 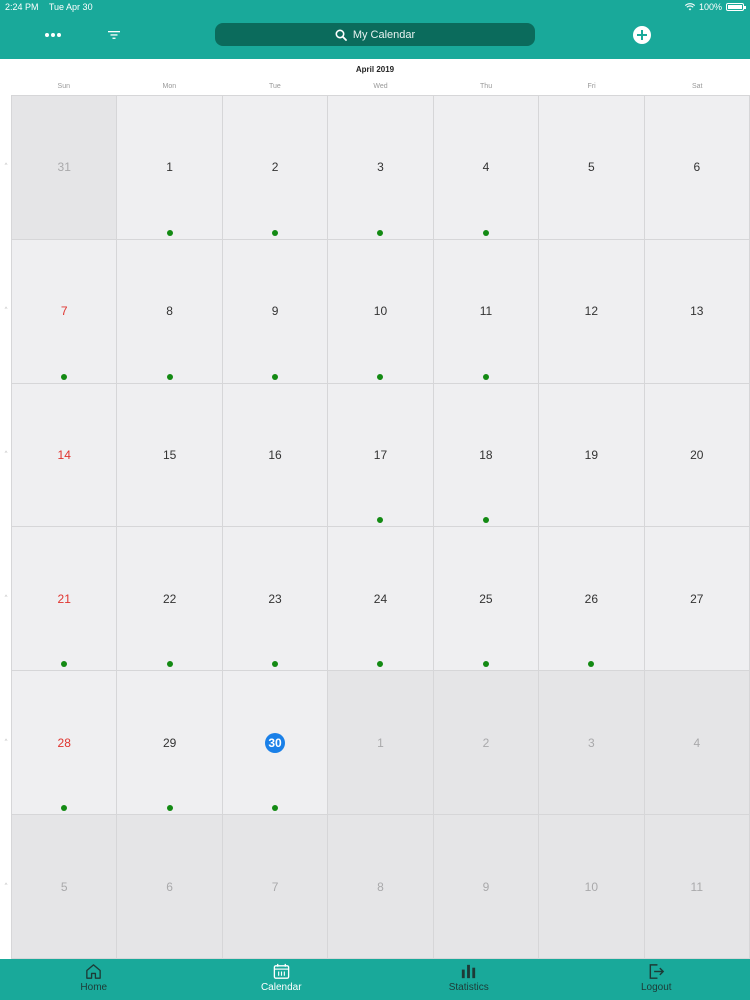 I want to click on calendar-search-bar: My Calendar, so click(x=375, y=34).